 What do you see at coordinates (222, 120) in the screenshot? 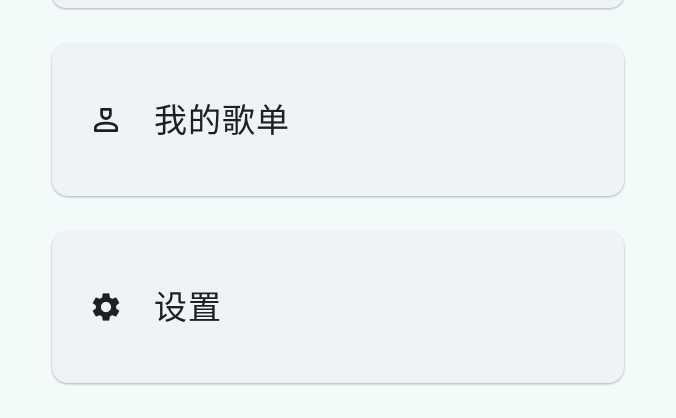
I see `menu-item-label: 我的歌单` at bounding box center [222, 120].